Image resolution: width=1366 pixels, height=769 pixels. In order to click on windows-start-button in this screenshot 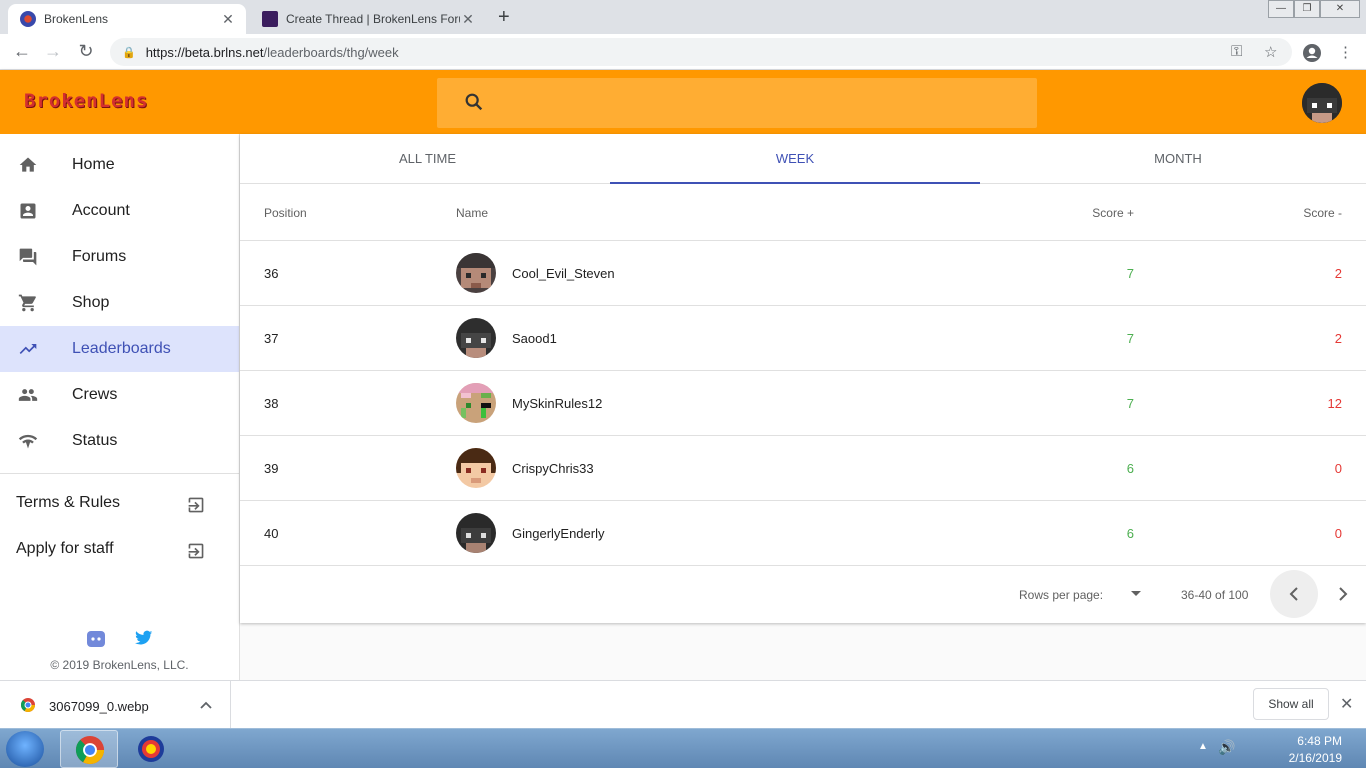, I will do `click(25, 749)`.